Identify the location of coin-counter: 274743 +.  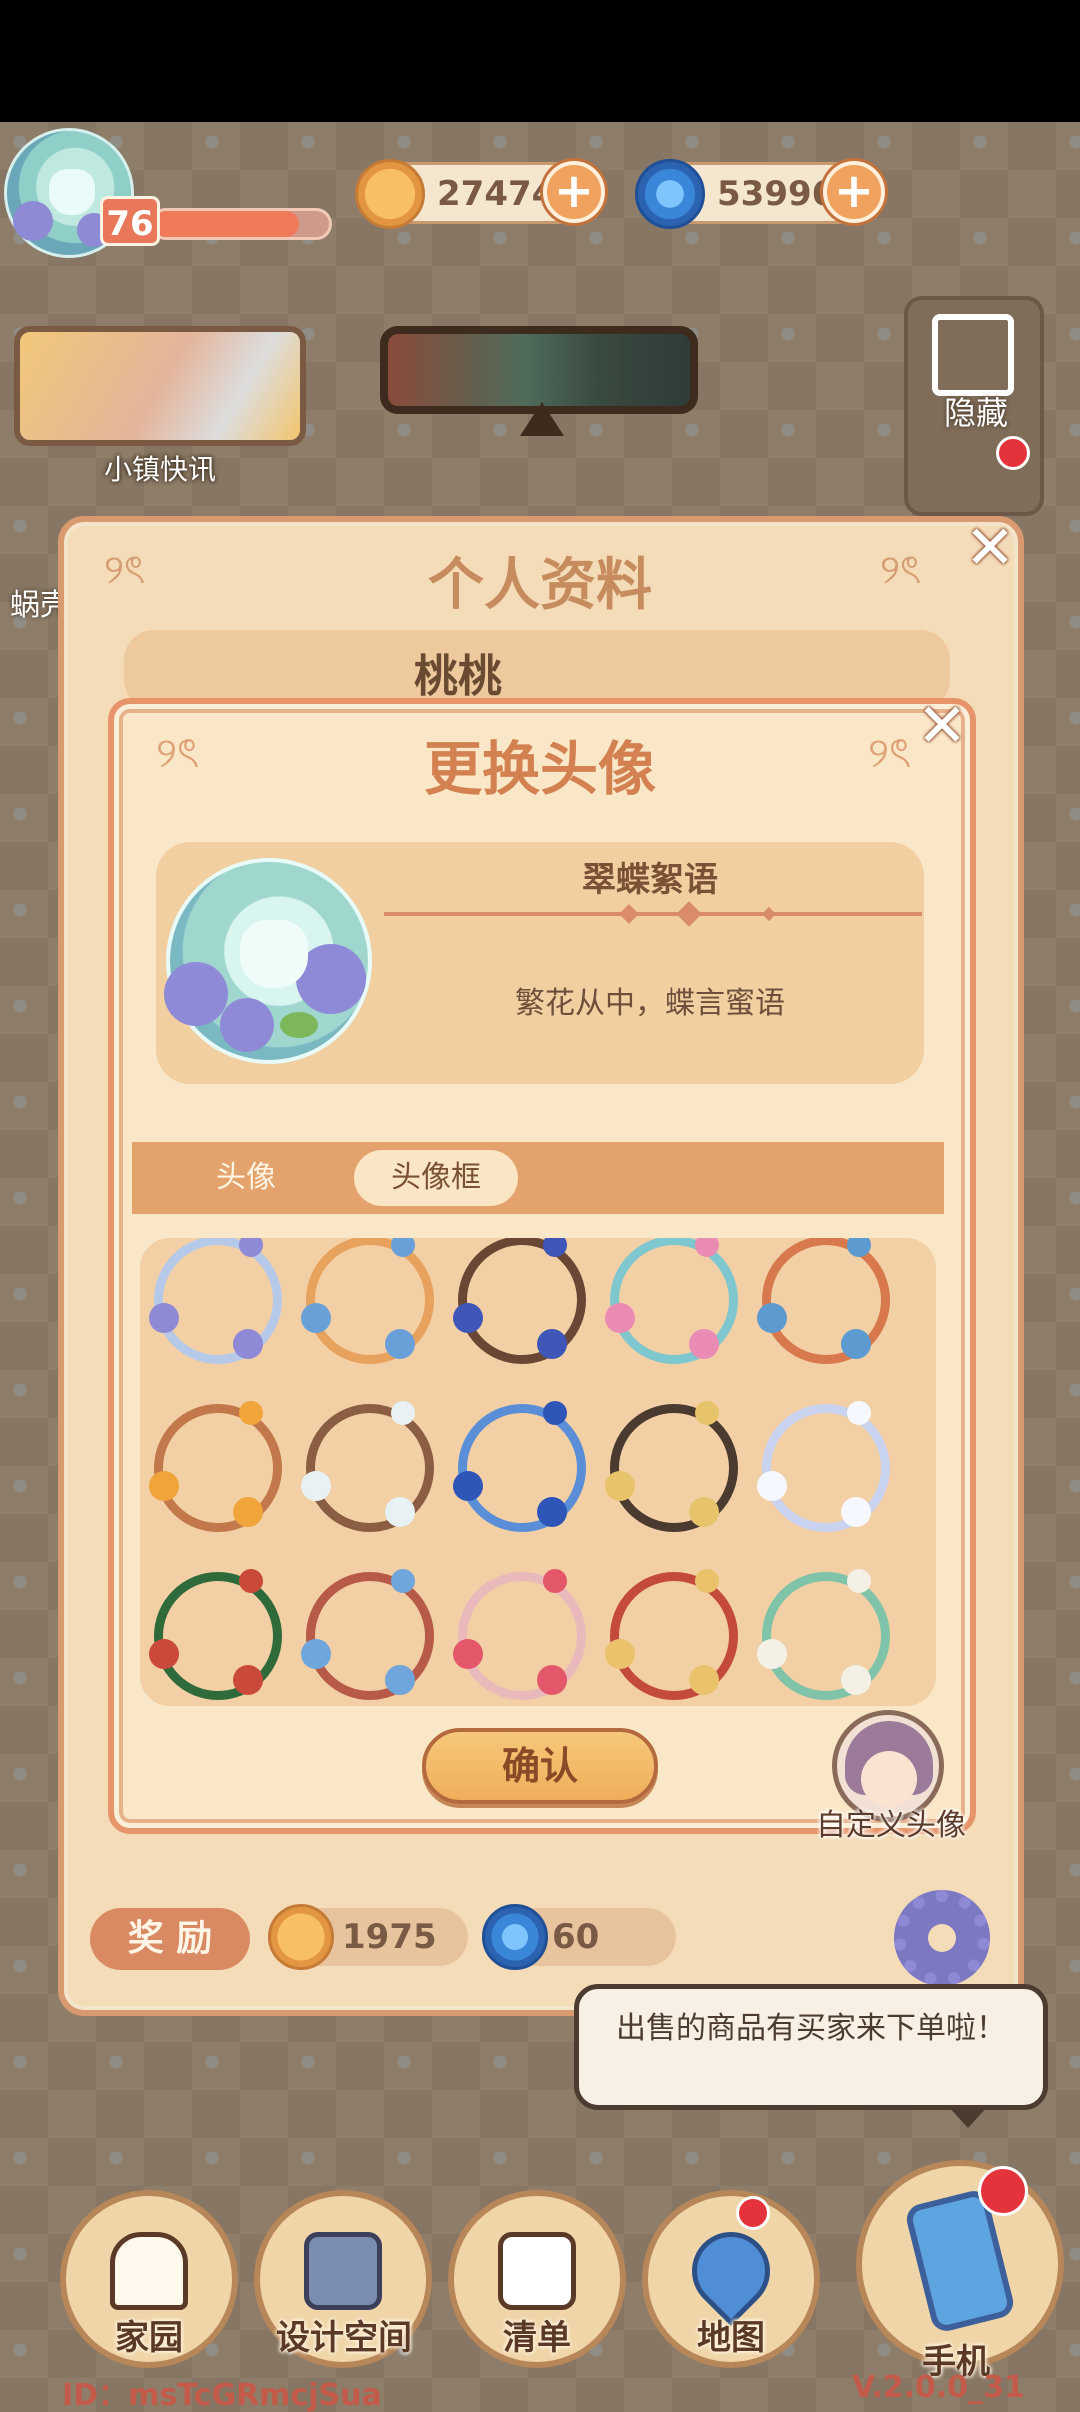
(480, 194).